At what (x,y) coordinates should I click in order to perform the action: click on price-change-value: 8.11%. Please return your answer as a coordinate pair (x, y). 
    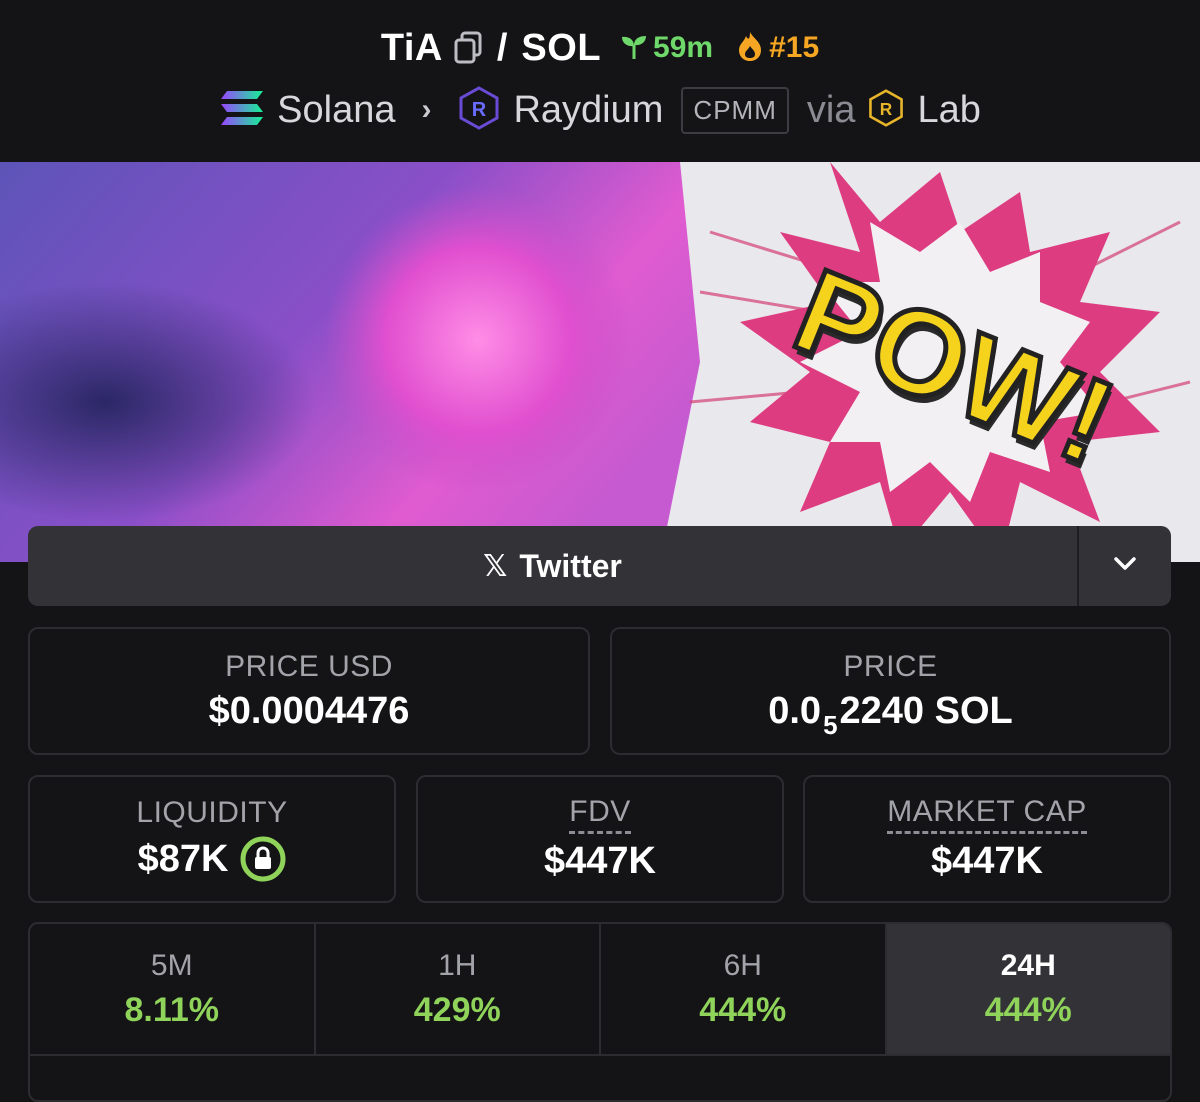
    Looking at the image, I should click on (172, 1009).